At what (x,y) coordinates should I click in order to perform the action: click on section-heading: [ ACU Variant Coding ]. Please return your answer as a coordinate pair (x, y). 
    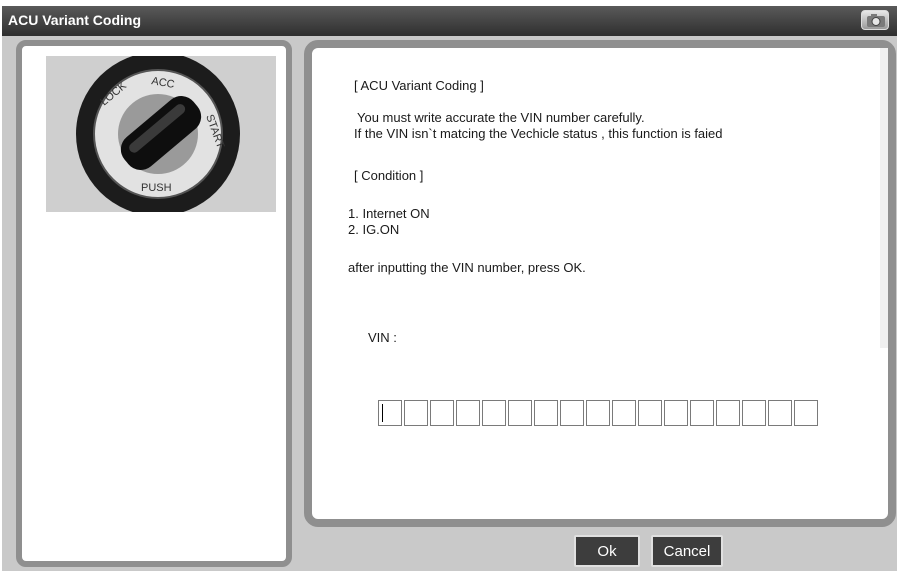
    Looking at the image, I should click on (419, 85).